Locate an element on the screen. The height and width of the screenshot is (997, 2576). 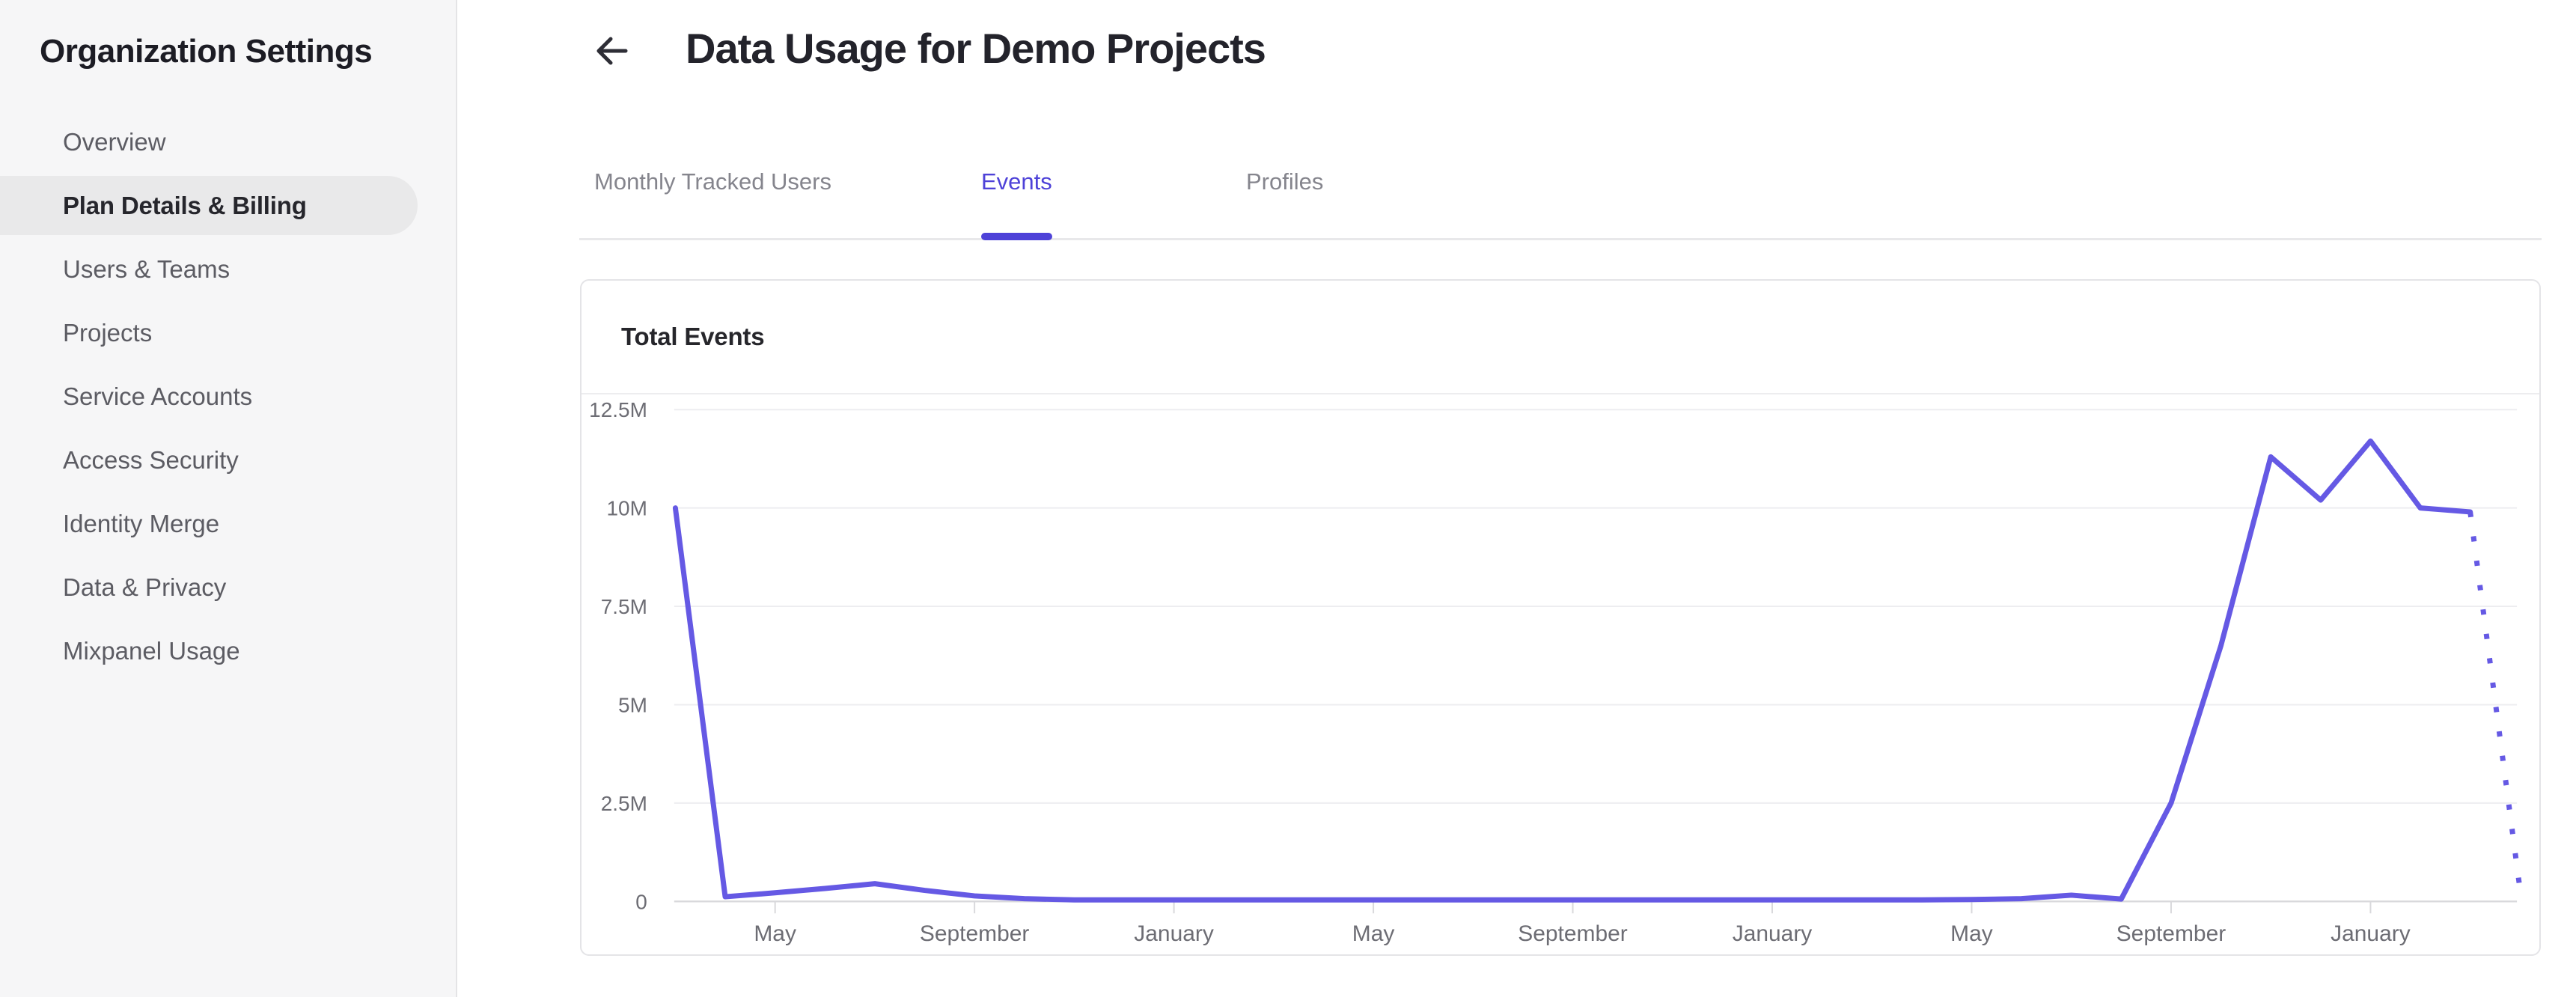
sidebar-item-users-teams: Users & Teams is located at coordinates (209, 269).